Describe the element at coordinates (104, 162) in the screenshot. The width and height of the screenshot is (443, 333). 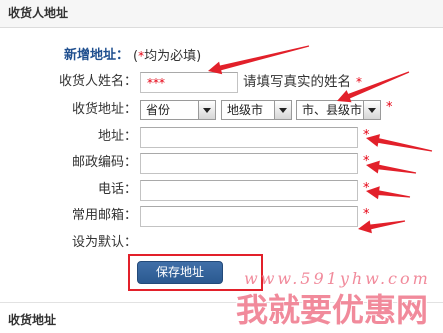
I see `postcode-label: 邮政编码：` at that location.